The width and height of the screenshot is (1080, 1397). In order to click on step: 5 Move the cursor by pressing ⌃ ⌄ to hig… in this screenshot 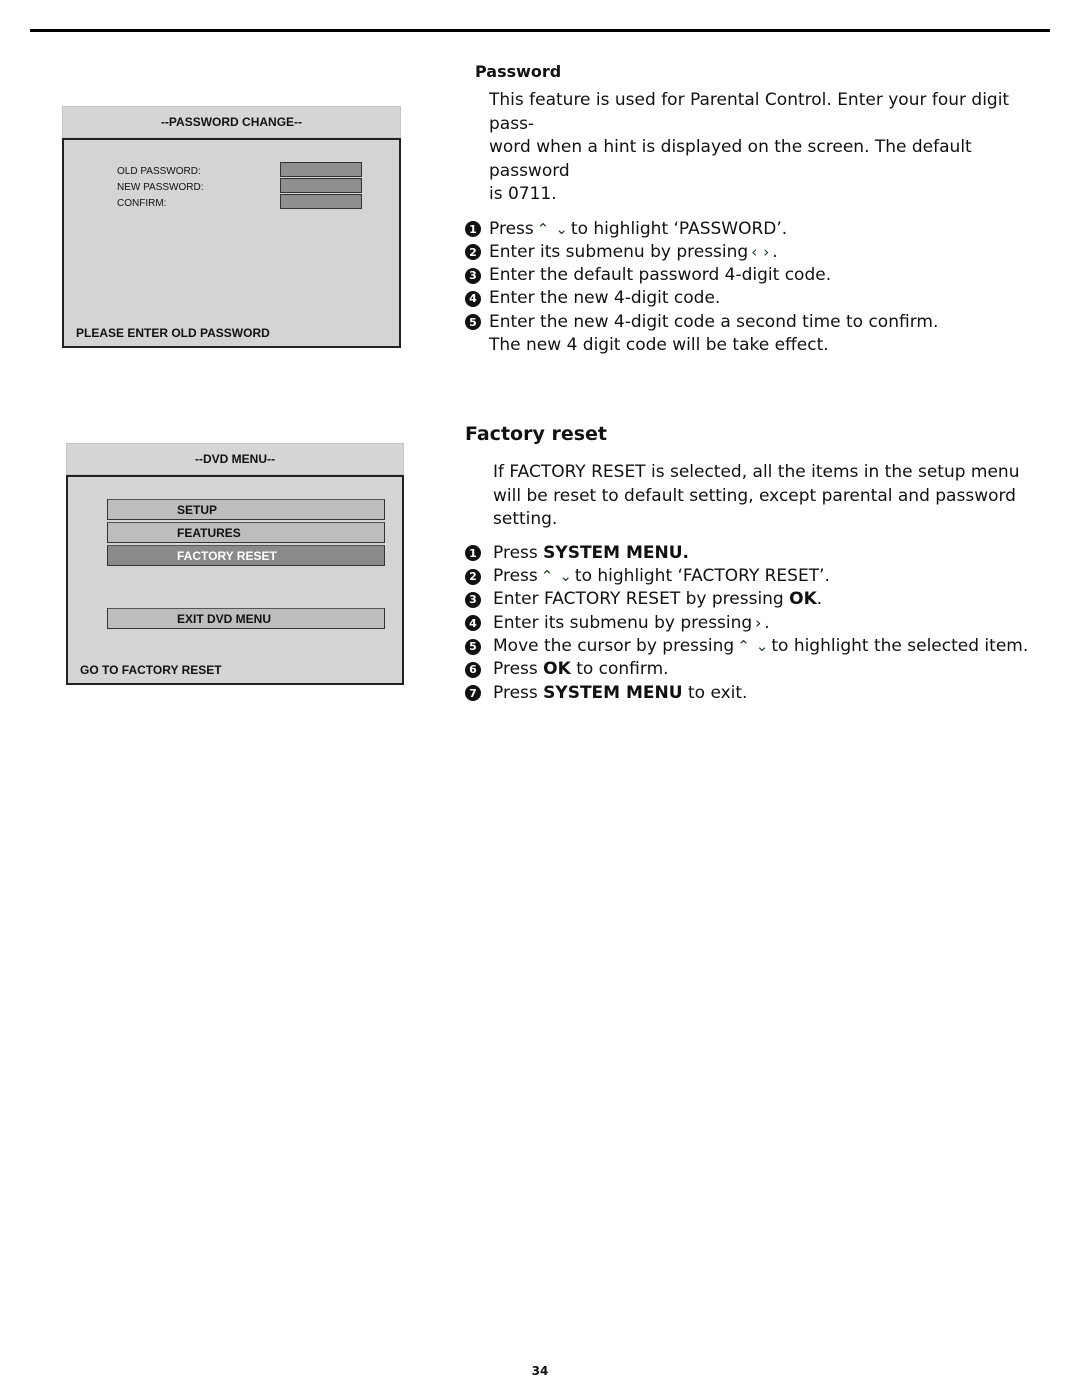, I will do `click(755, 646)`.